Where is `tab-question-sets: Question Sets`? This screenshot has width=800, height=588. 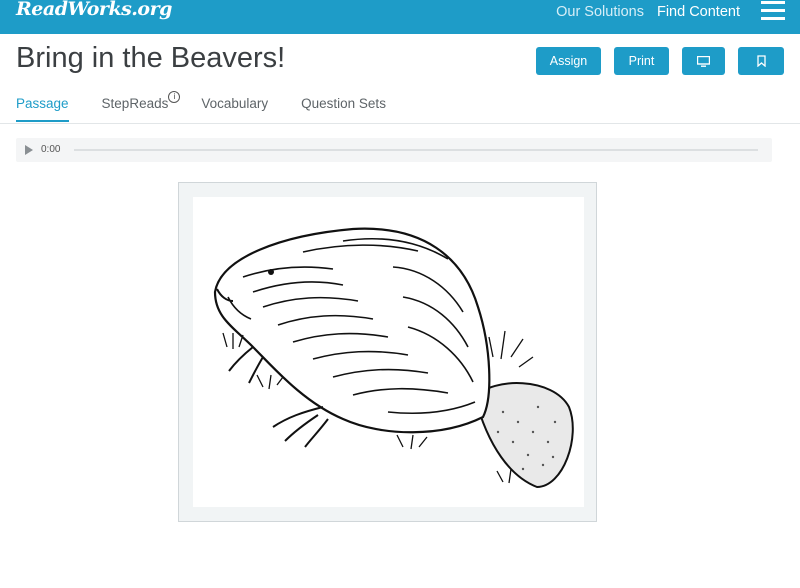 tab-question-sets: Question Sets is located at coordinates (343, 109).